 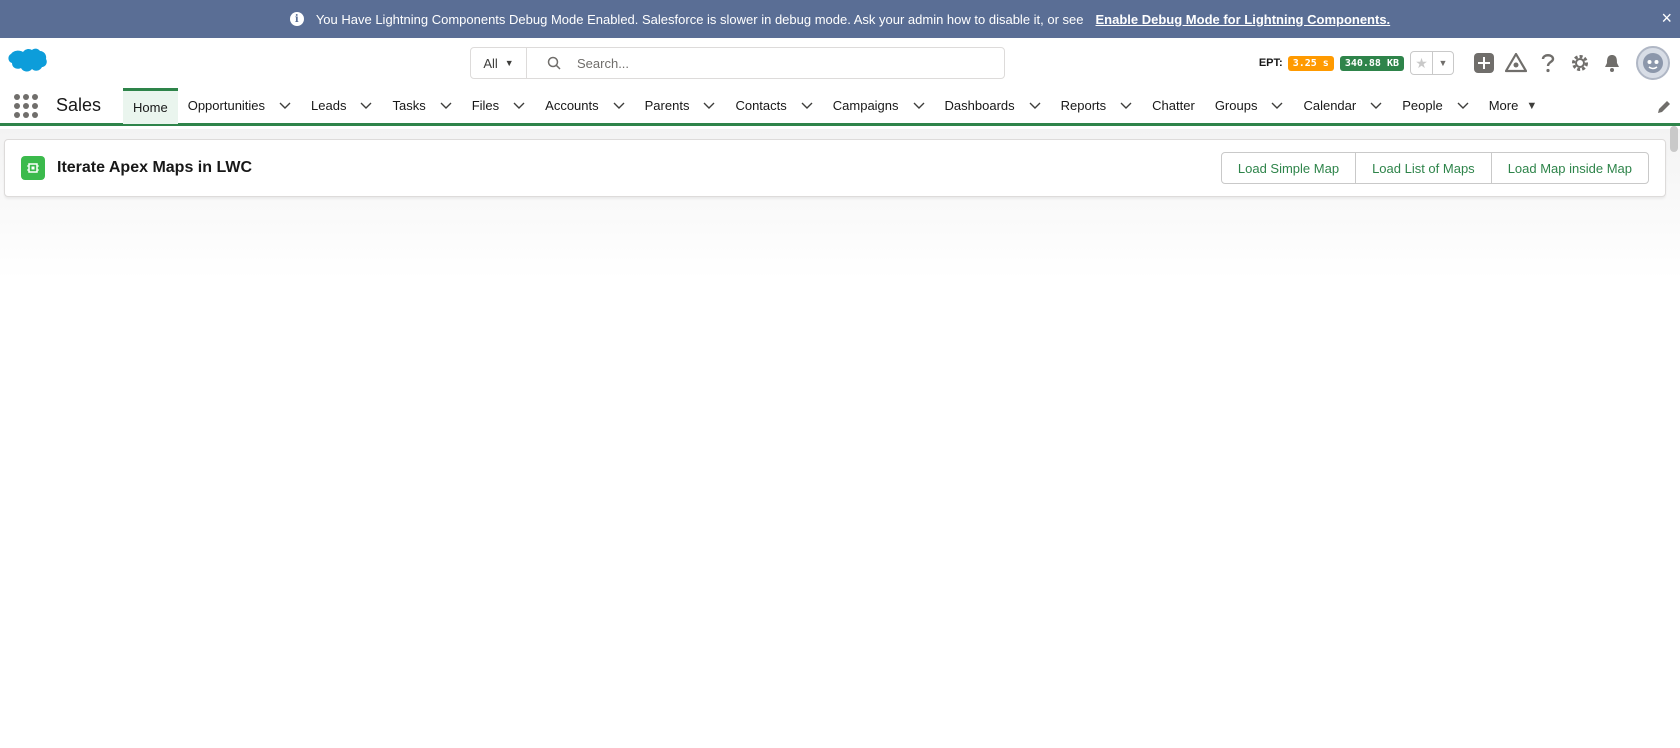 I want to click on global-actions-plus-icon, so click(x=1484, y=63).